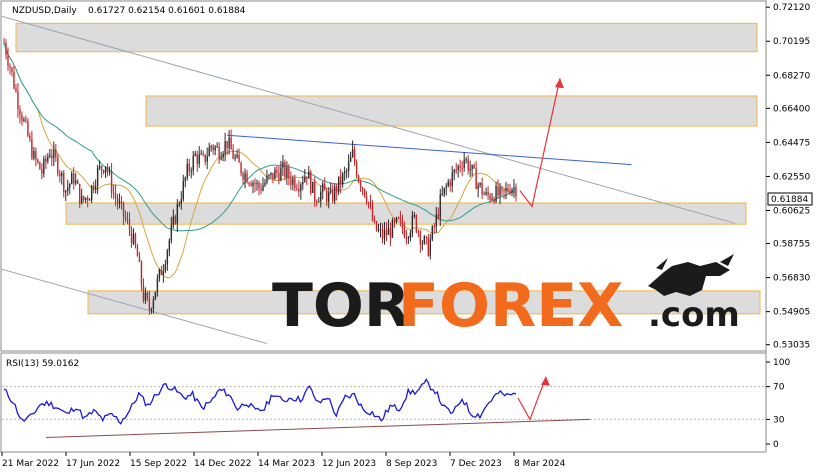 The height and width of the screenshot is (472, 816). Describe the element at coordinates (790, 199) in the screenshot. I see `last-price-tag: 0.61884` at that location.